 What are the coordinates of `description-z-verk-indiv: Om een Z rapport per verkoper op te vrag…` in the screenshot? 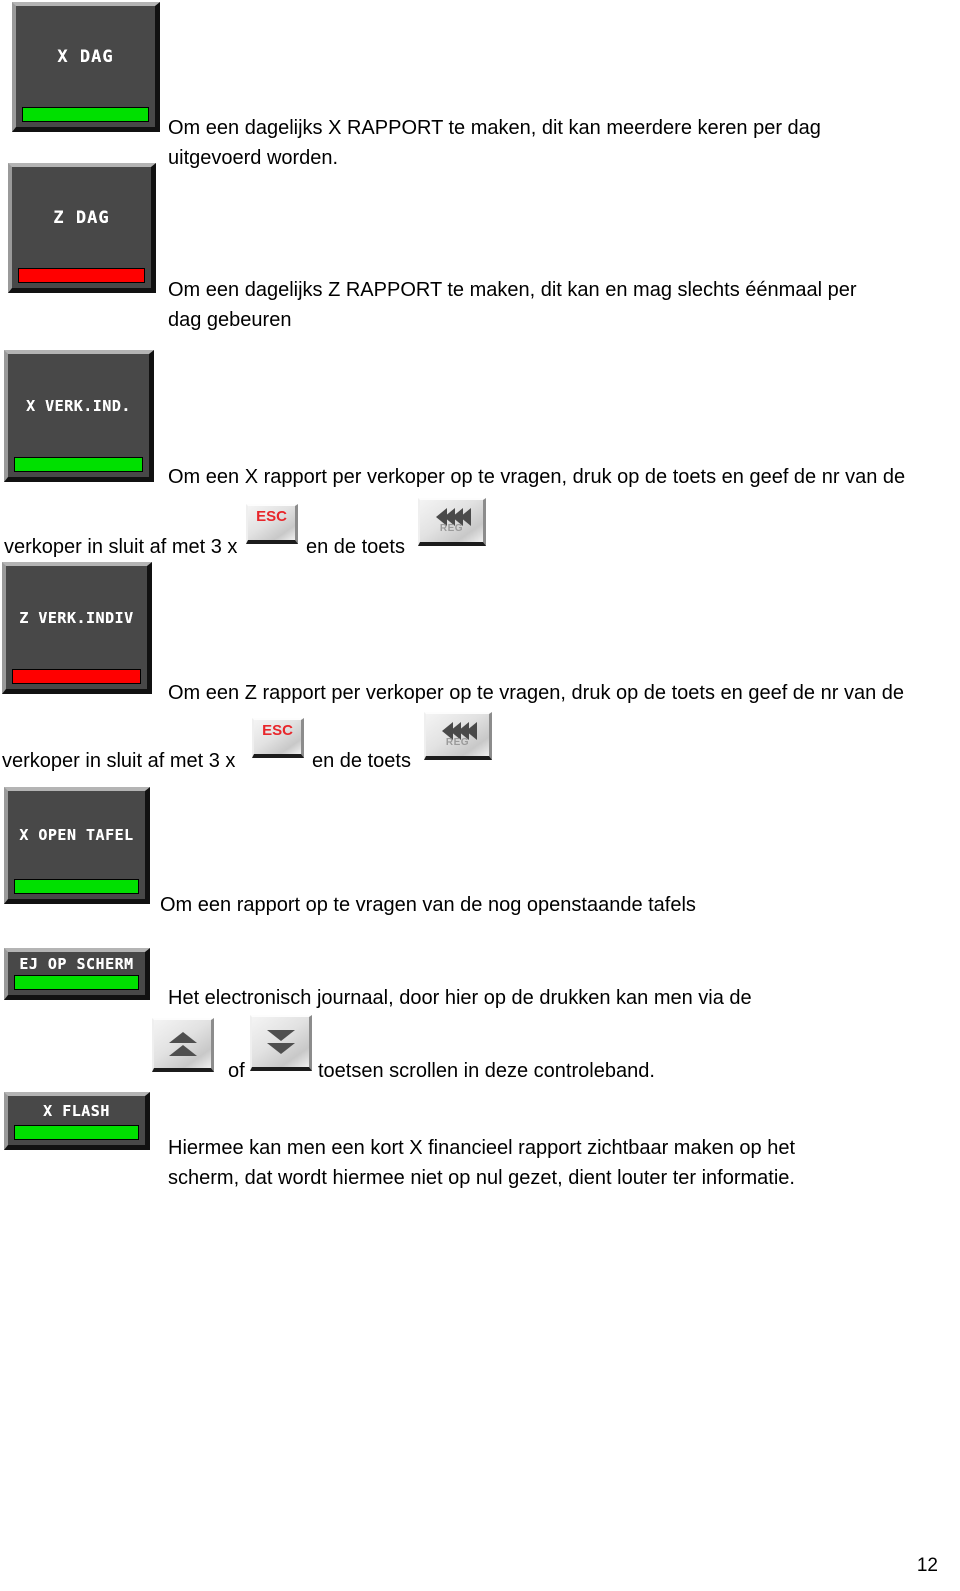 It's located at (536, 693).